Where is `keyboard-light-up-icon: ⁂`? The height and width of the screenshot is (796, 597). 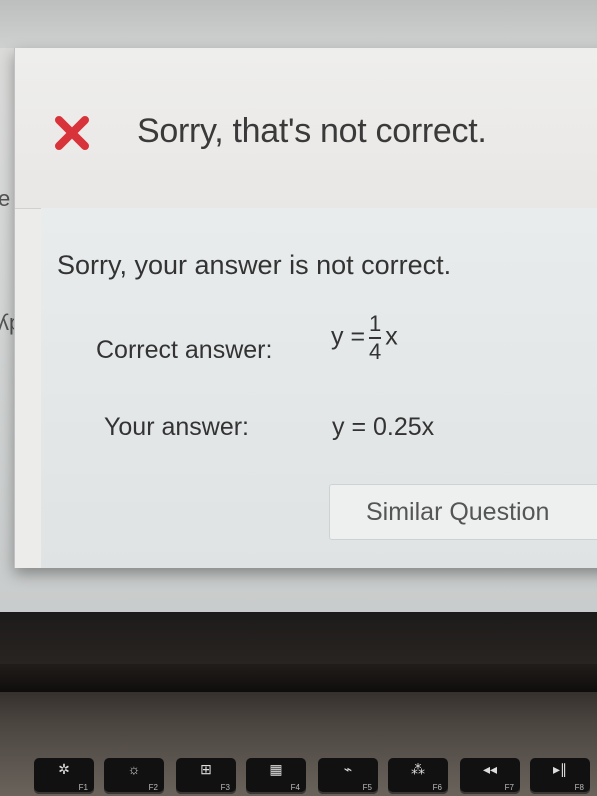 keyboard-light-up-icon: ⁂ is located at coordinates (418, 769).